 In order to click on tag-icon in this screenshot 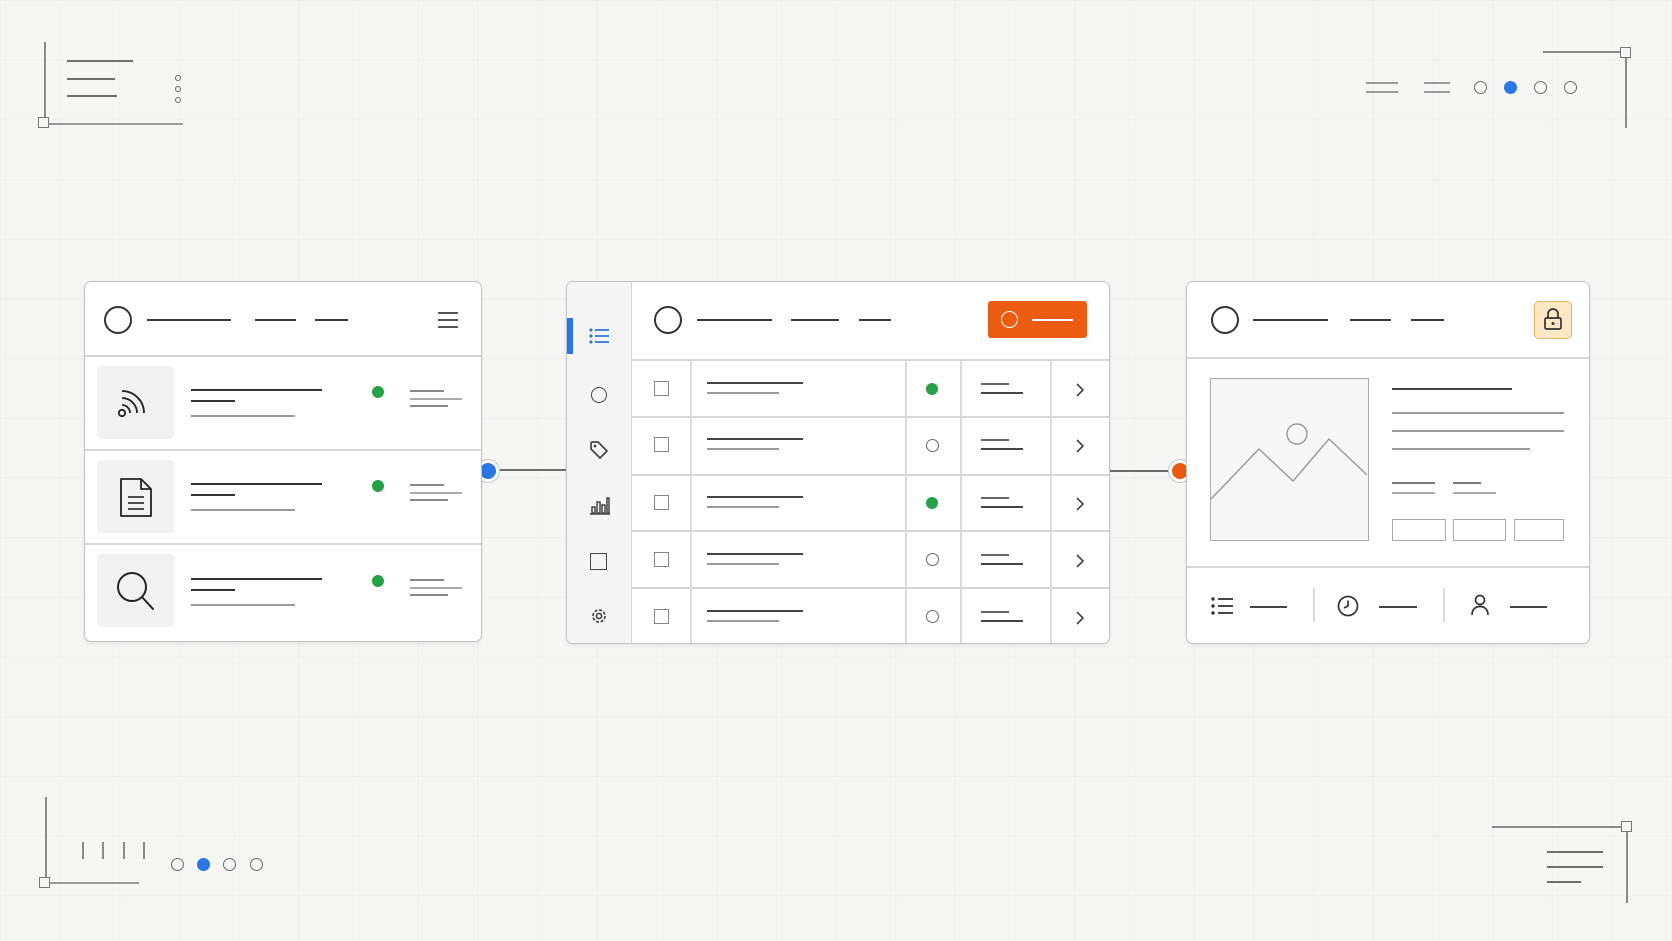, I will do `click(599, 450)`.